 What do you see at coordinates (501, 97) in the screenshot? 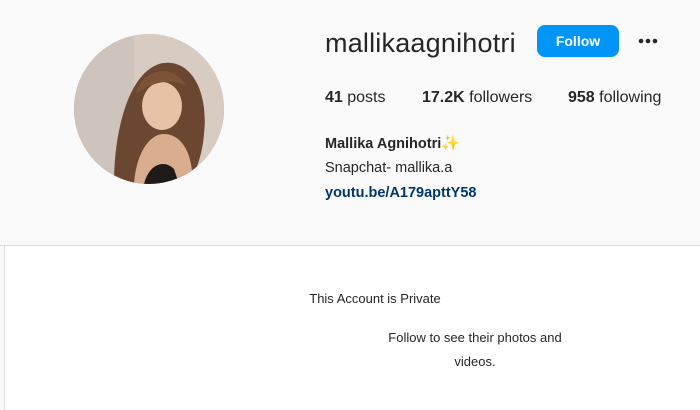
I see `followers-label: followers` at bounding box center [501, 97].